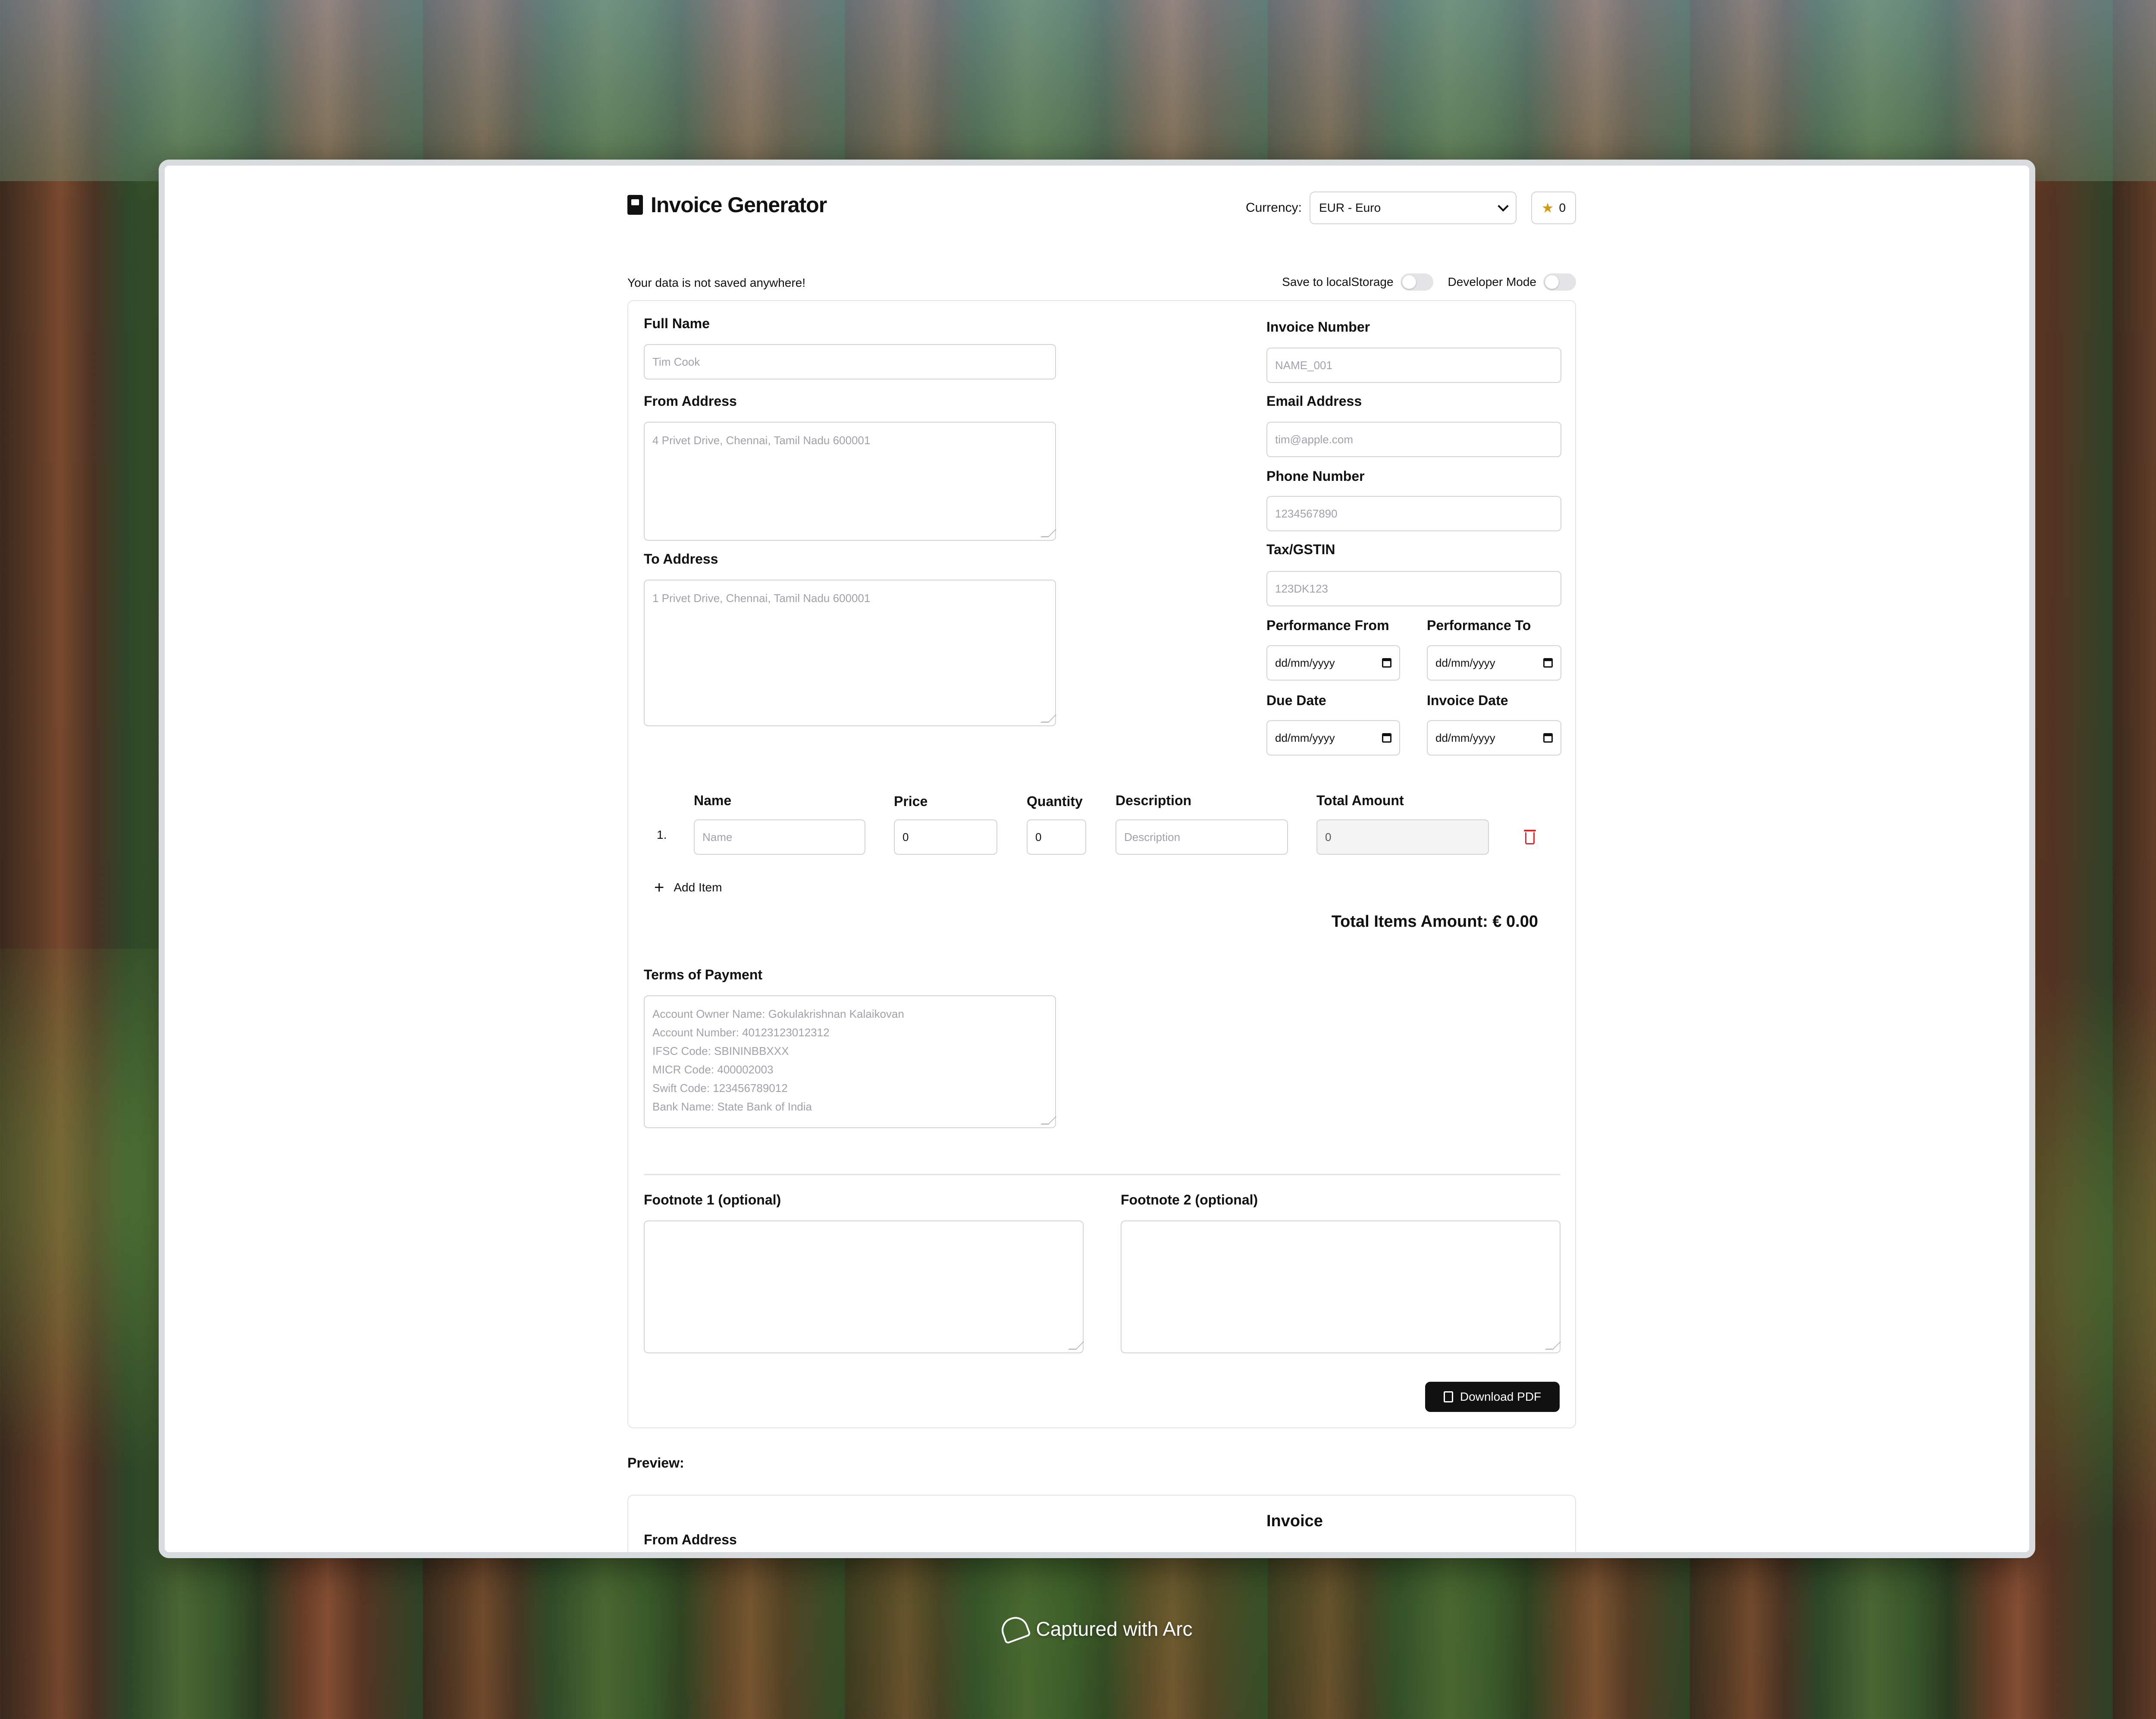 The image size is (2156, 1719). Describe the element at coordinates (1300, 549) in the screenshot. I see `tax-label: Tax/GSTIN` at that location.